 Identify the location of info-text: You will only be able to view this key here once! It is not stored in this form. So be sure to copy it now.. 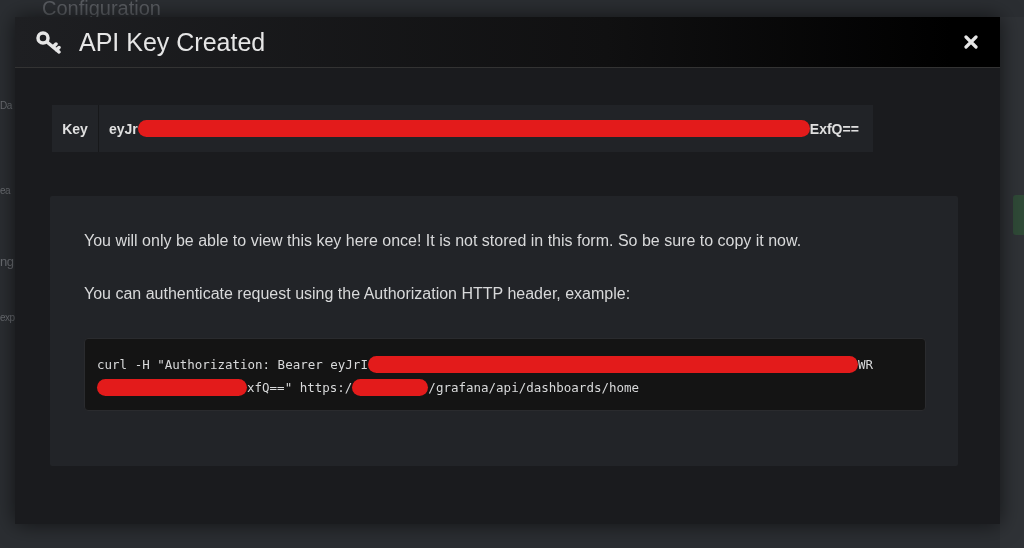
(443, 241).